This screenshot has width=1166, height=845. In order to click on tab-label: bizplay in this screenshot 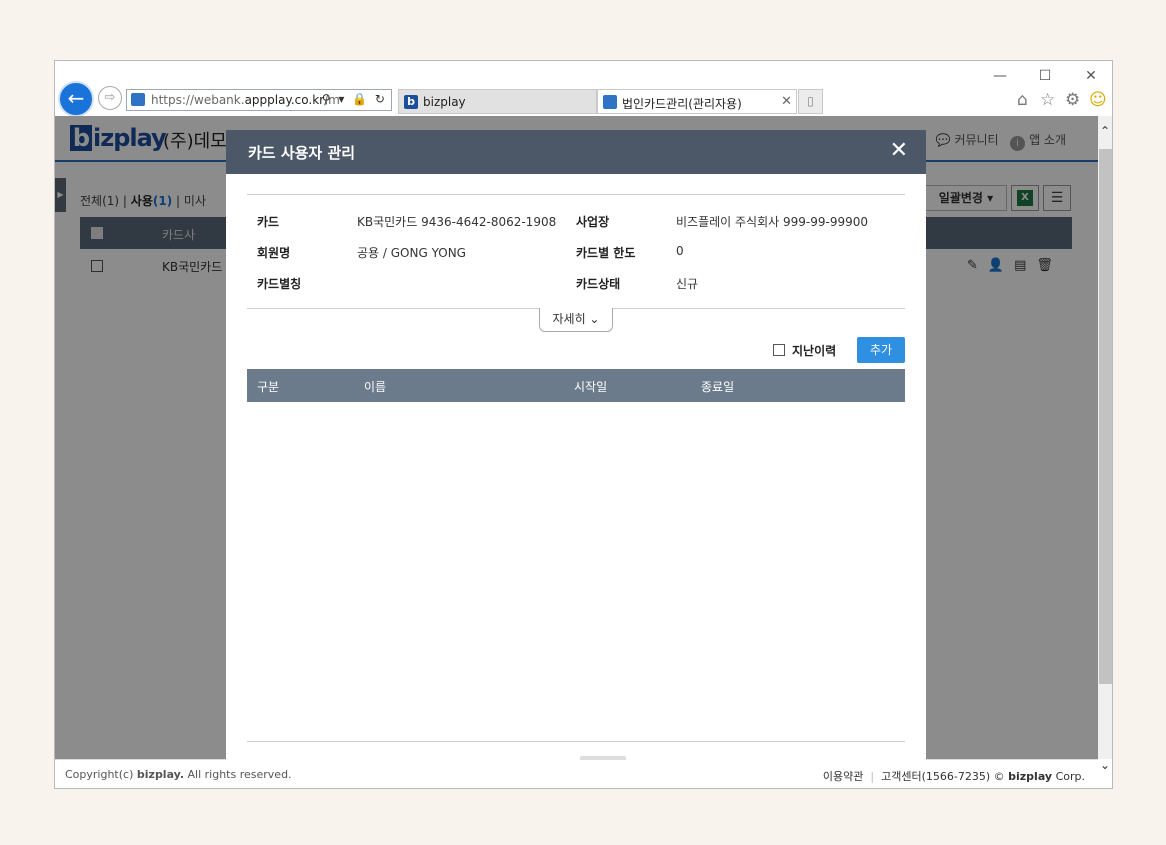, I will do `click(444, 102)`.